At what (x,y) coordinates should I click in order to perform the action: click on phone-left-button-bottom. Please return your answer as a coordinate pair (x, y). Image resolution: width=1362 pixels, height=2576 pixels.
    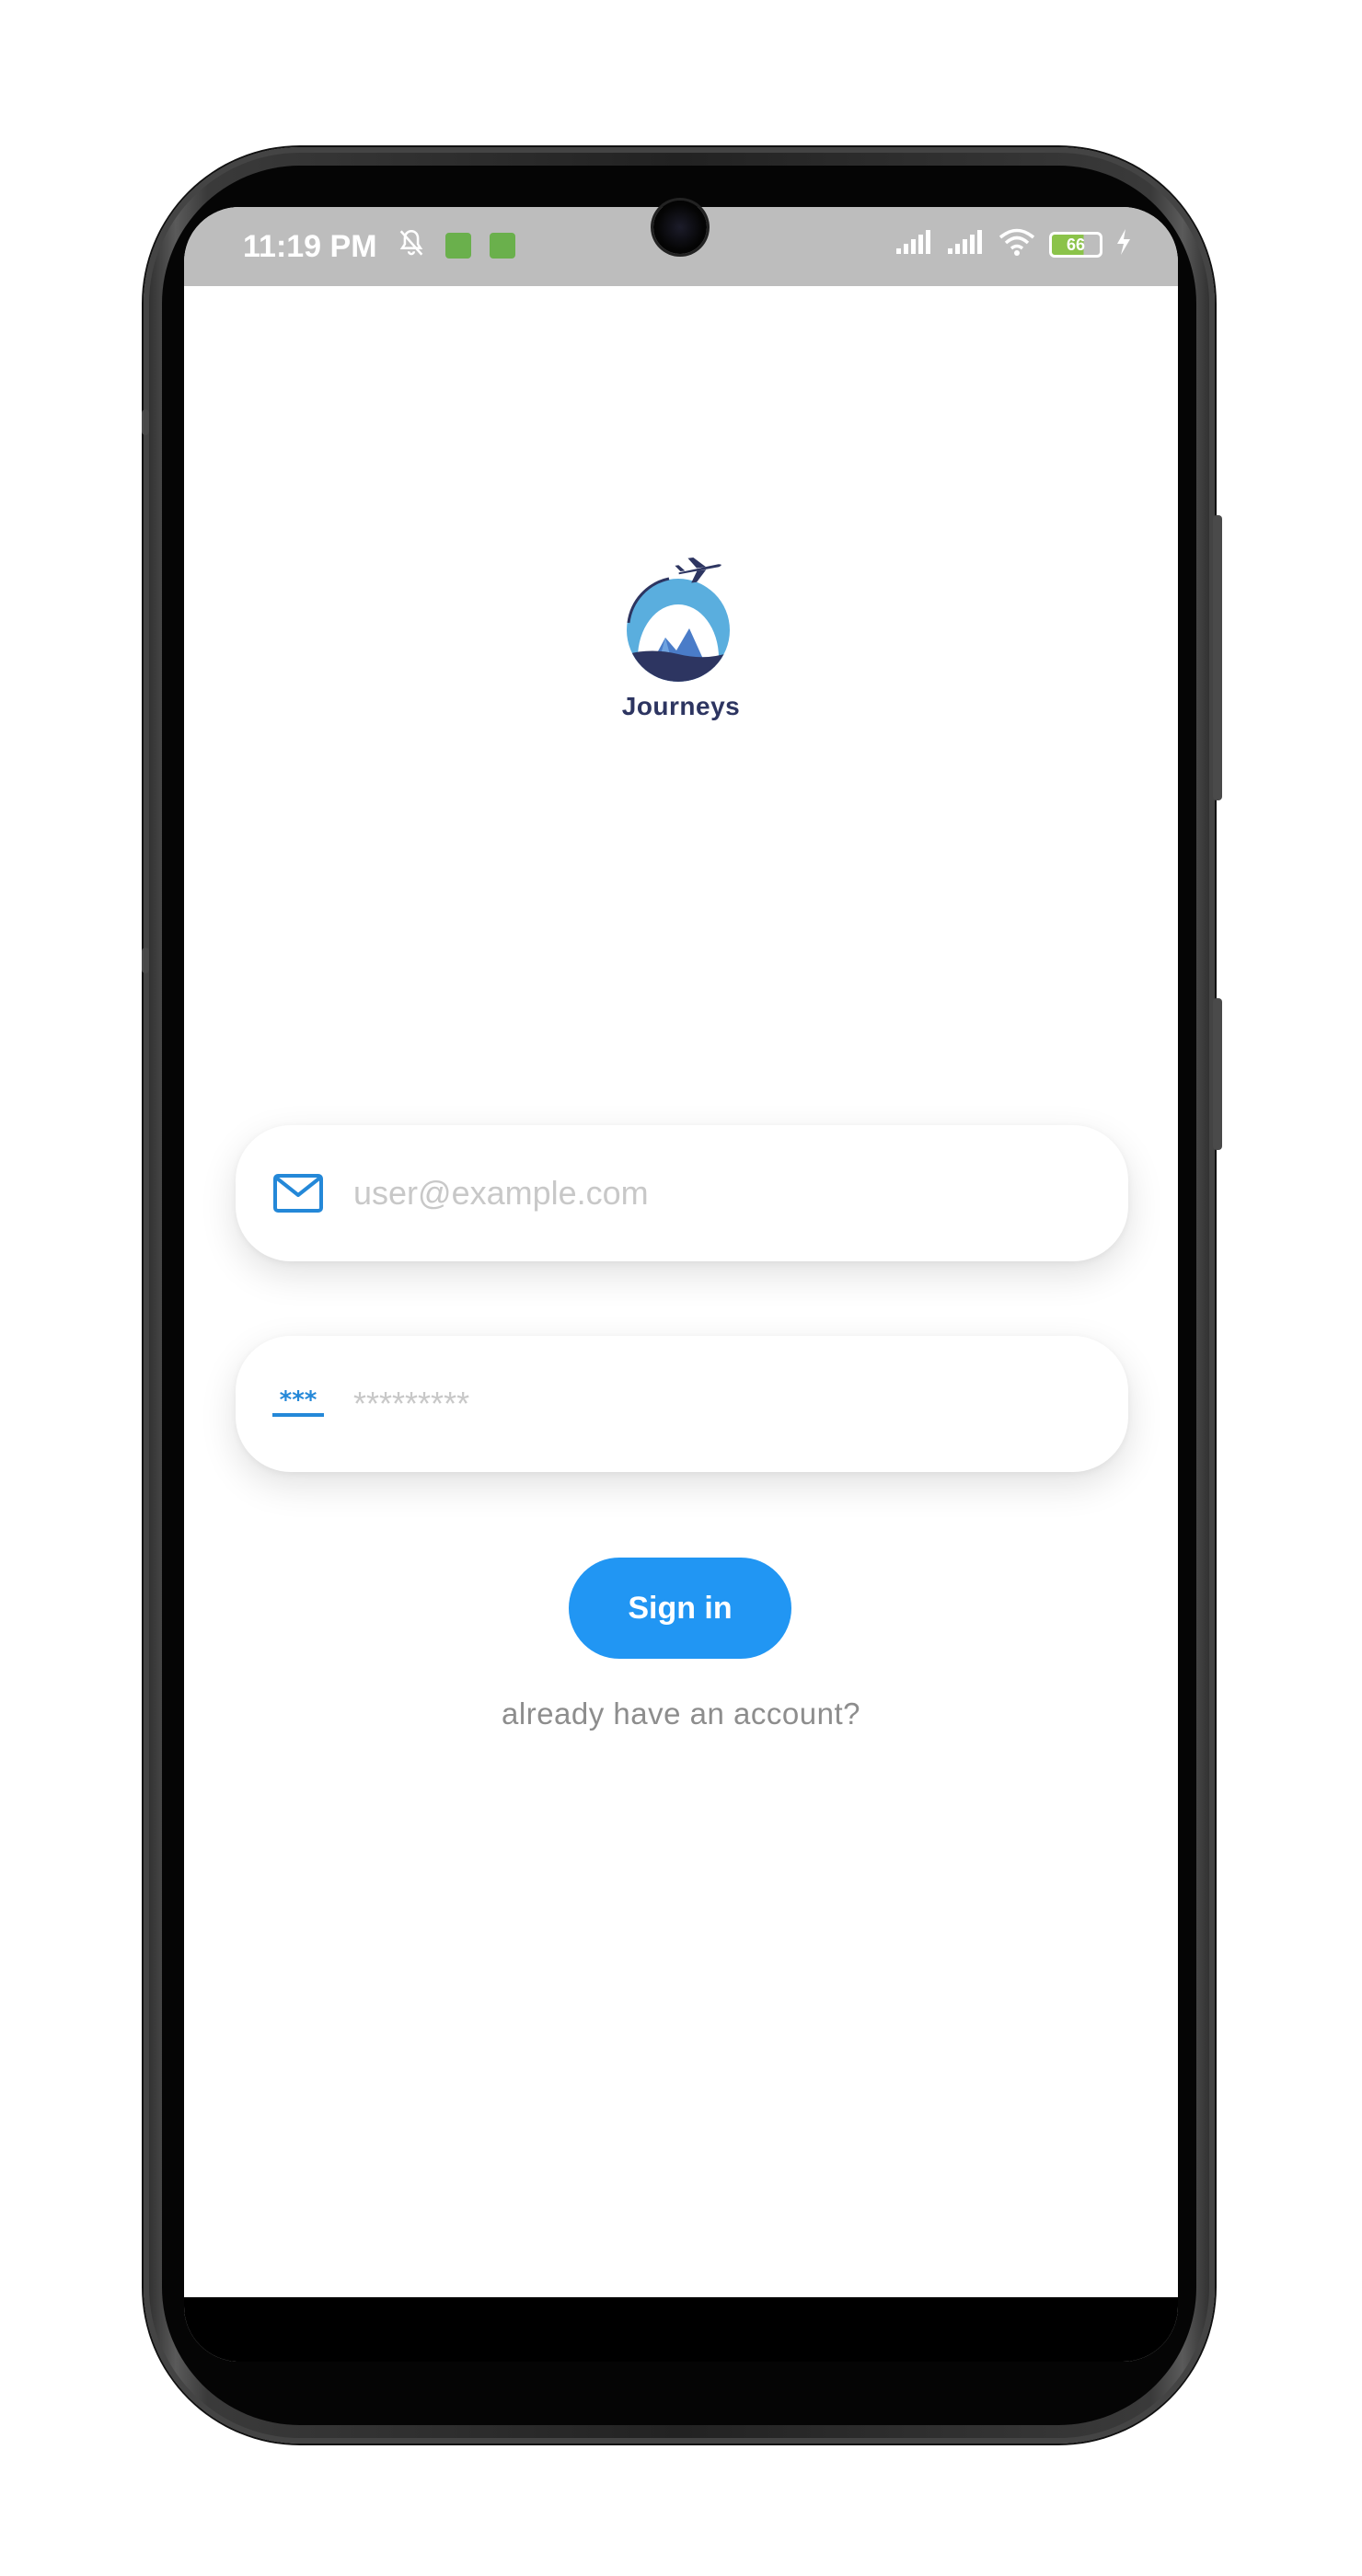
    Looking at the image, I should click on (145, 960).